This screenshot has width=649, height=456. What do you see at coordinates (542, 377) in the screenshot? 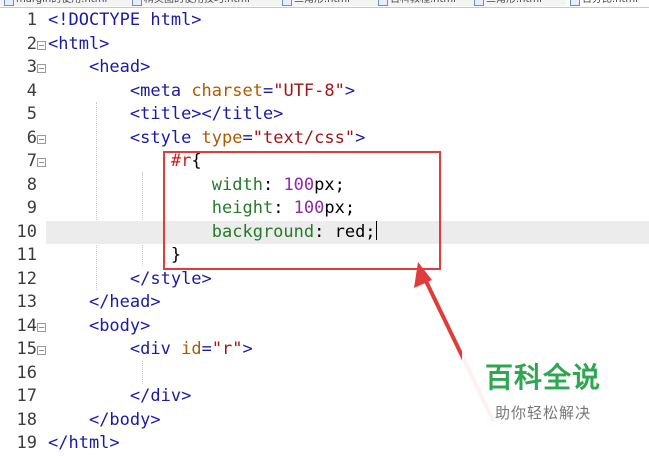
I see `watermark-title: 百科全说` at bounding box center [542, 377].